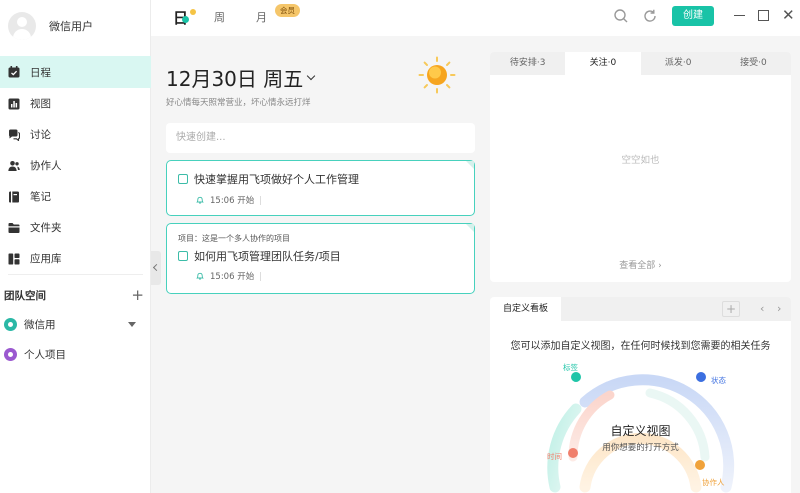 The width and height of the screenshot is (800, 493). What do you see at coordinates (640, 309) in the screenshot?
I see `board-tab-bar: 自定义看板 + ‹ ›` at bounding box center [640, 309].